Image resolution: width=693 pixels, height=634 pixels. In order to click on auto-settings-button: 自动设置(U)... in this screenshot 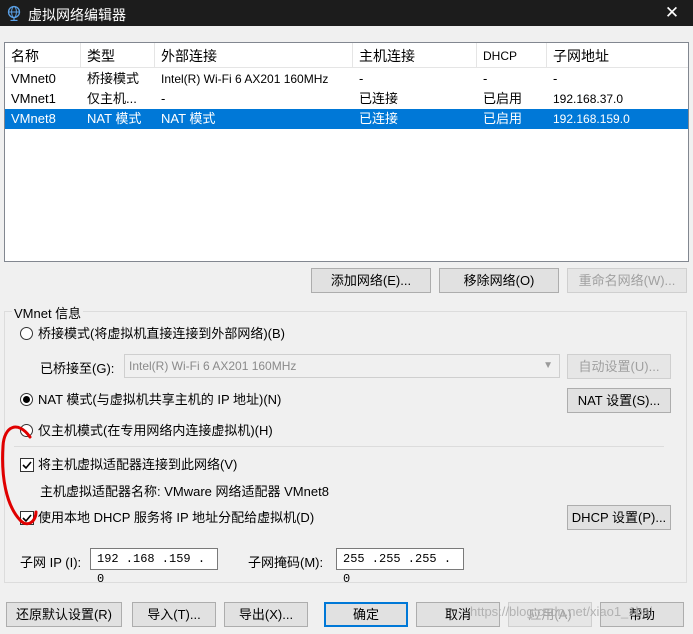, I will do `click(619, 366)`.